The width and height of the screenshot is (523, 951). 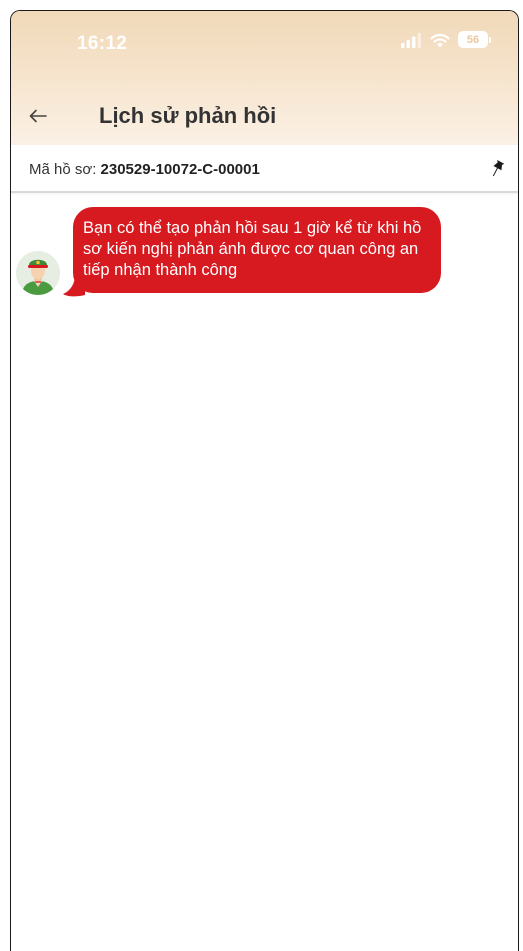 I want to click on police-officer-avatar, so click(x=38, y=273).